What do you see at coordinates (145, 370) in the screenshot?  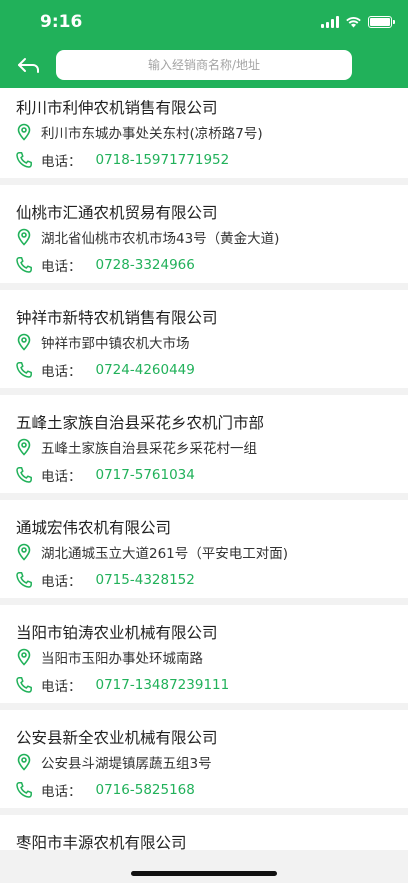 I see `phone-number-link: 0724-4260449` at bounding box center [145, 370].